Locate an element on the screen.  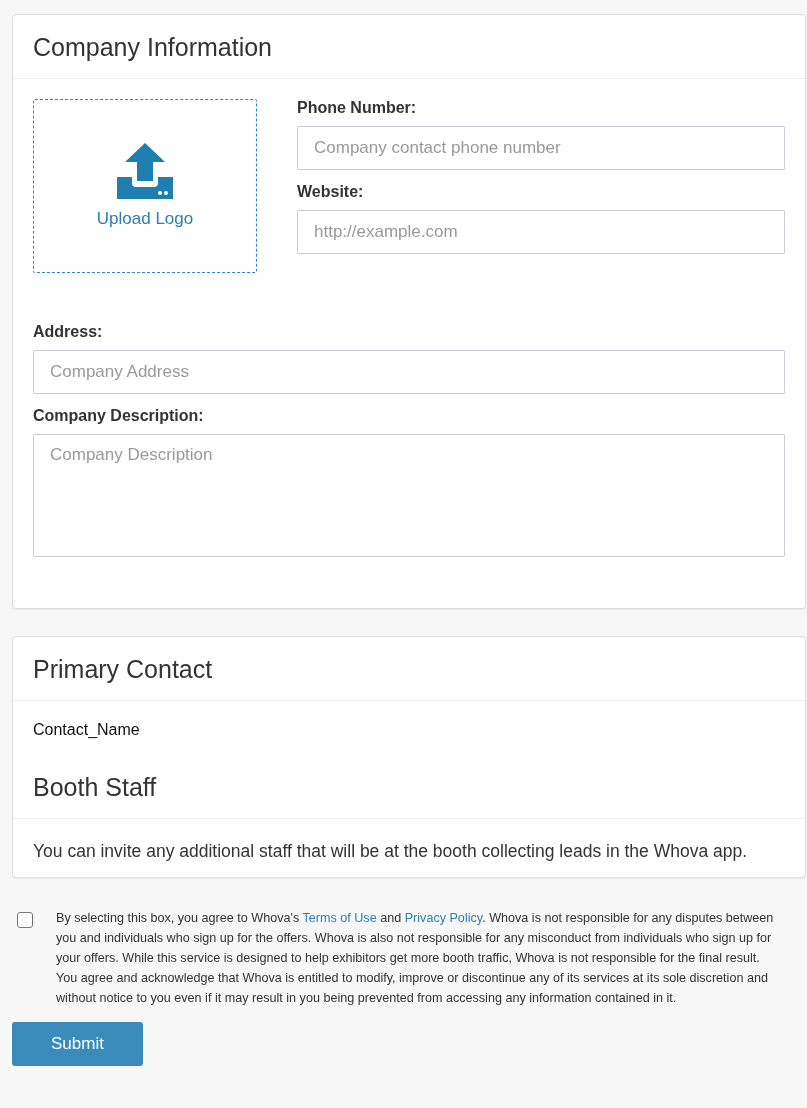
staff-description: You can invite any additional staff that will be at the booth collecting leads in the Whova app. is located at coordinates (390, 851).